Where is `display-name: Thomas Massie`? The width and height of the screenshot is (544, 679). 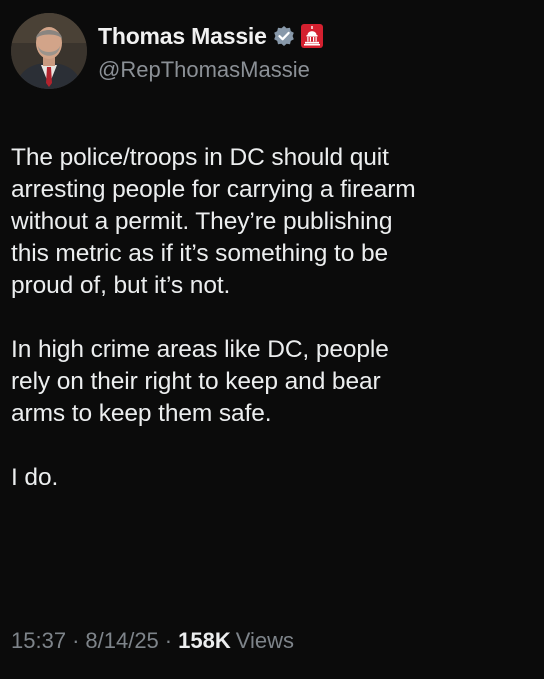 display-name: Thomas Massie is located at coordinates (182, 36).